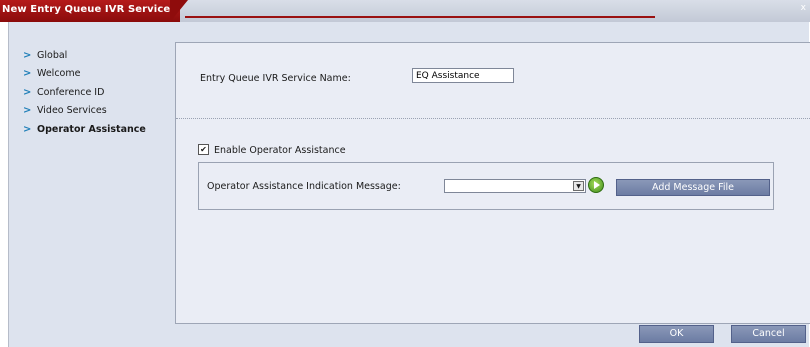  I want to click on enable-operator-checkbox: ✔, so click(203, 149).